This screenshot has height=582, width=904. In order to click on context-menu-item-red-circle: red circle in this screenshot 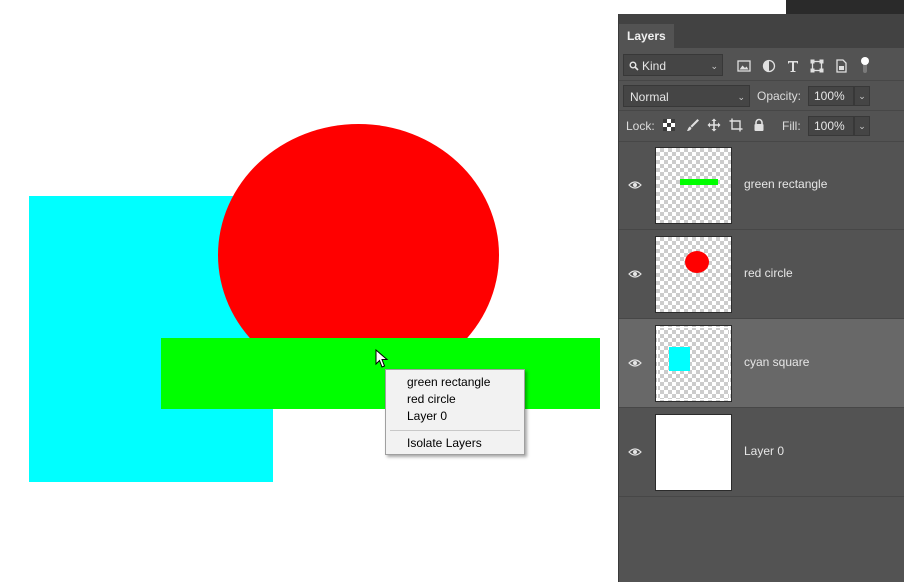, I will do `click(455, 399)`.